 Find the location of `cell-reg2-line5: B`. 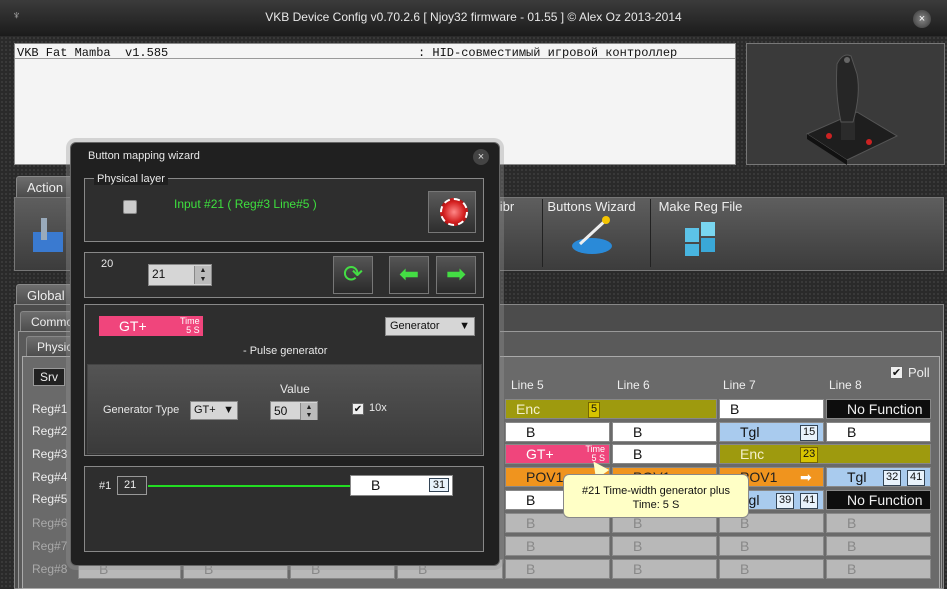

cell-reg2-line5: B is located at coordinates (557, 432).